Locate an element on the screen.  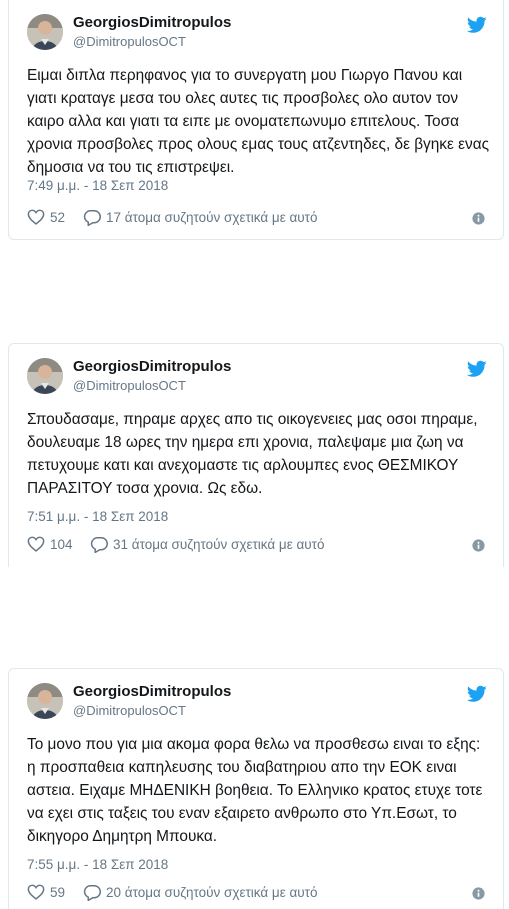
tweet-actions: 104 31 άτομα συζητούν σχετικά με αυτό is located at coordinates (256, 546).